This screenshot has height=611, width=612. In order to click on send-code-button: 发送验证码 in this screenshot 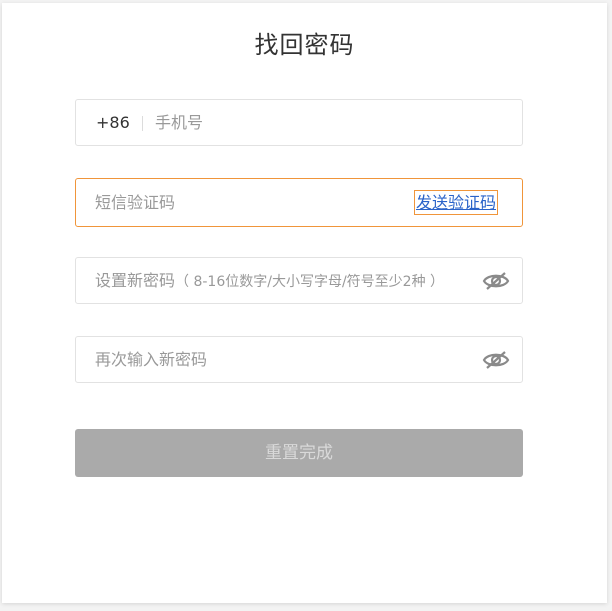, I will do `click(455, 202)`.